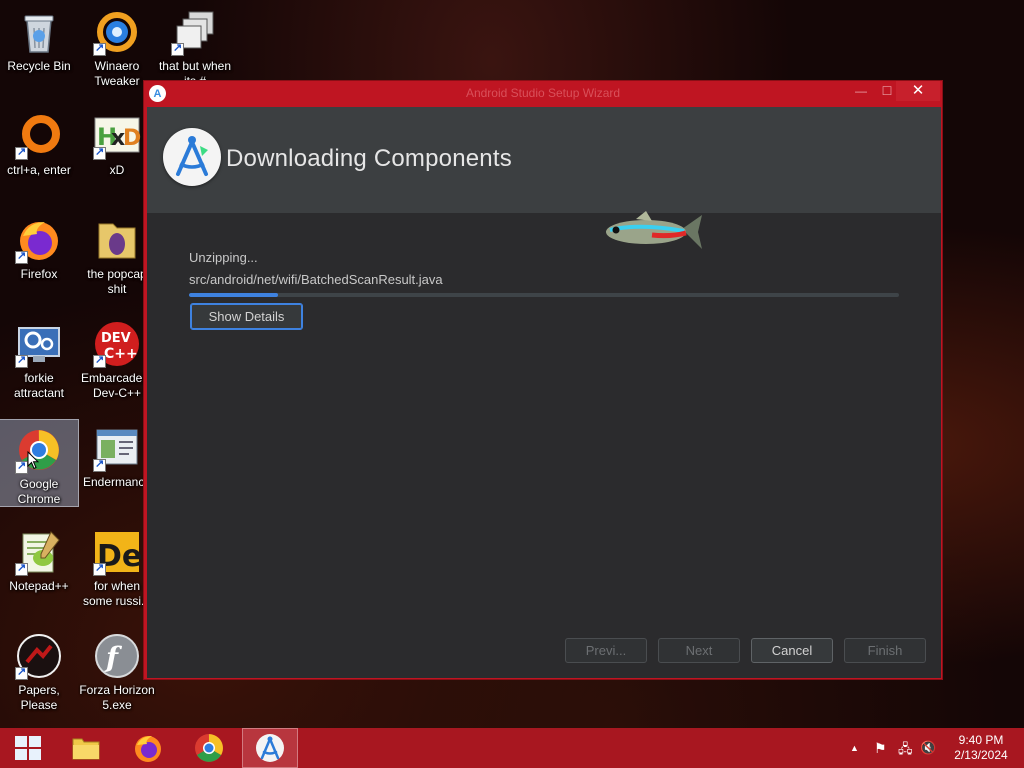 The image size is (1024, 768). Describe the element at coordinates (132, 138) in the screenshot. I see `svg-text: D` at that location.